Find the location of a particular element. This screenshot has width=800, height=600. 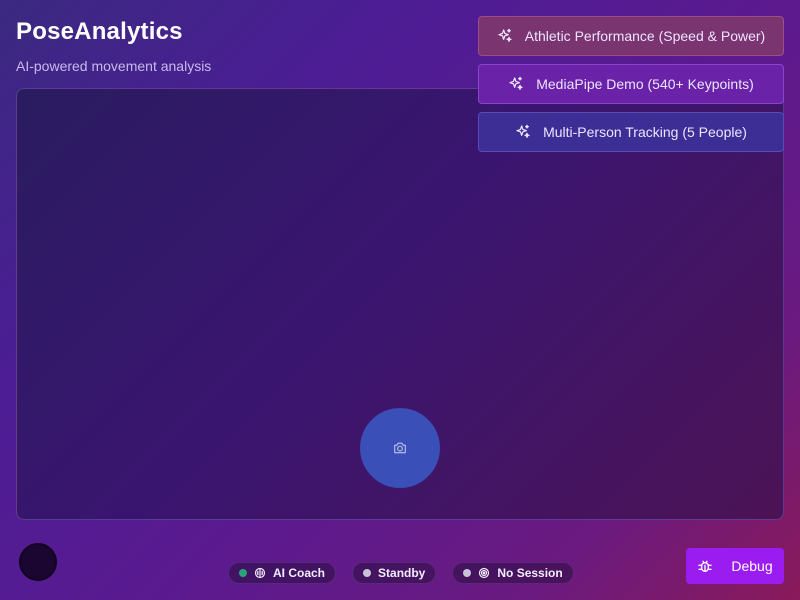

start-camera-button is located at coordinates (400, 448).